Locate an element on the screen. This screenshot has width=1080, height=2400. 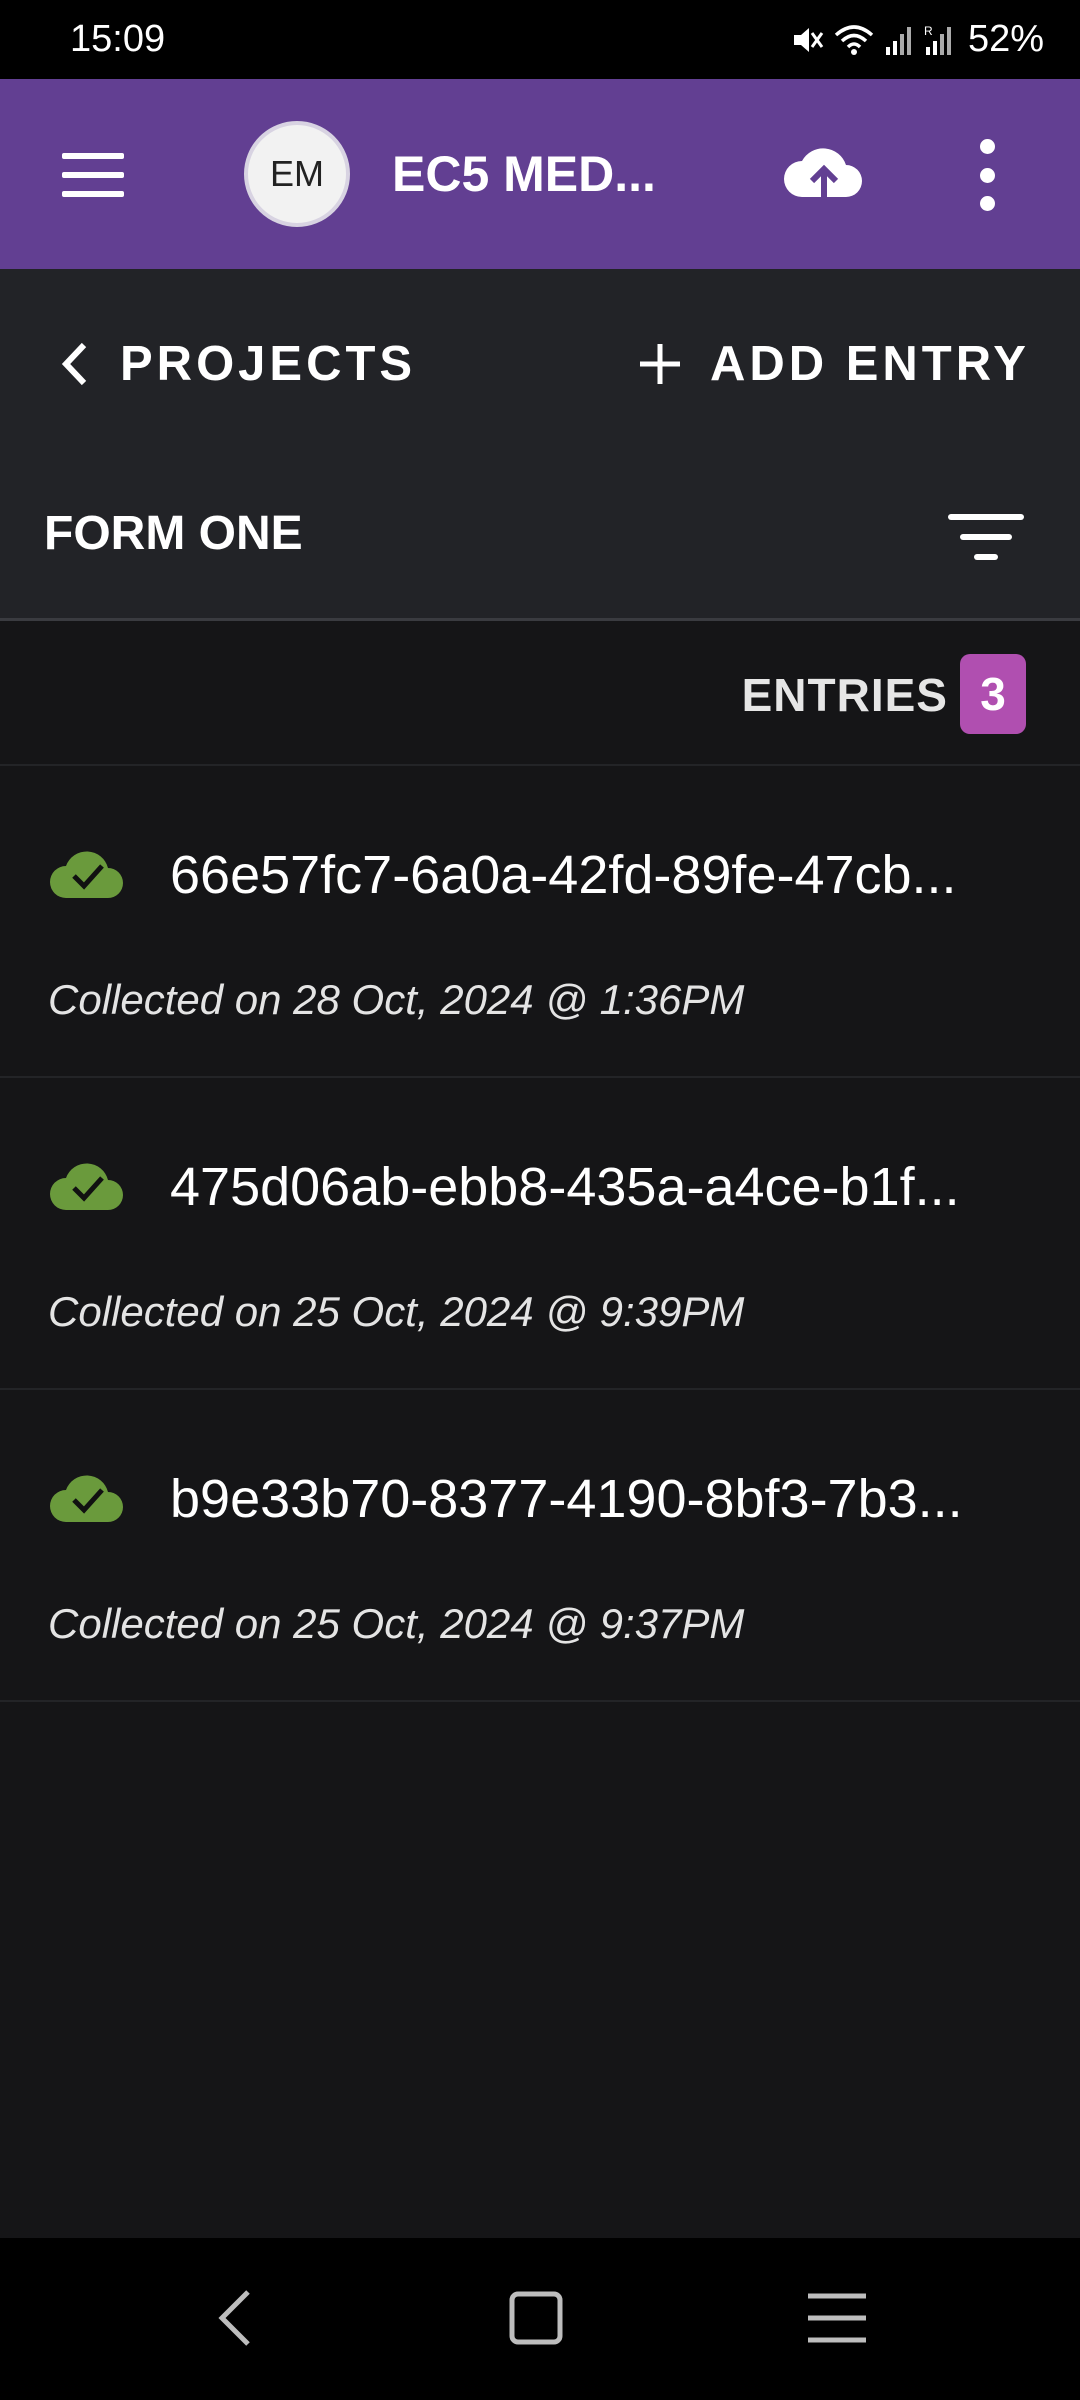
entry-collected-date: Collected on 25 Oct, 2024 @ 9:37PM is located at coordinates (396, 1623).